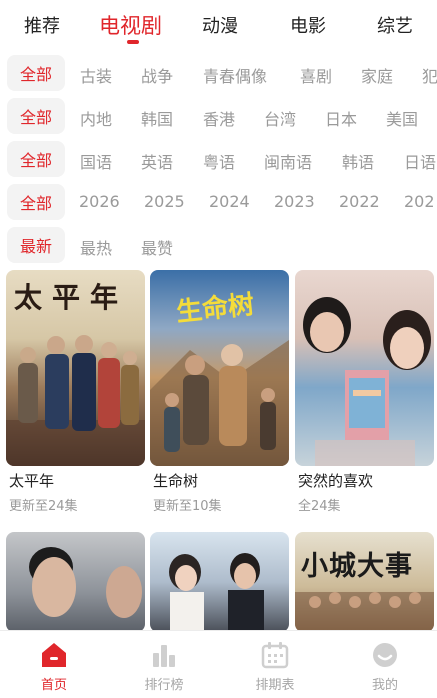  What do you see at coordinates (316, 75) in the screenshot?
I see `filter-option: 喜剧` at bounding box center [316, 75].